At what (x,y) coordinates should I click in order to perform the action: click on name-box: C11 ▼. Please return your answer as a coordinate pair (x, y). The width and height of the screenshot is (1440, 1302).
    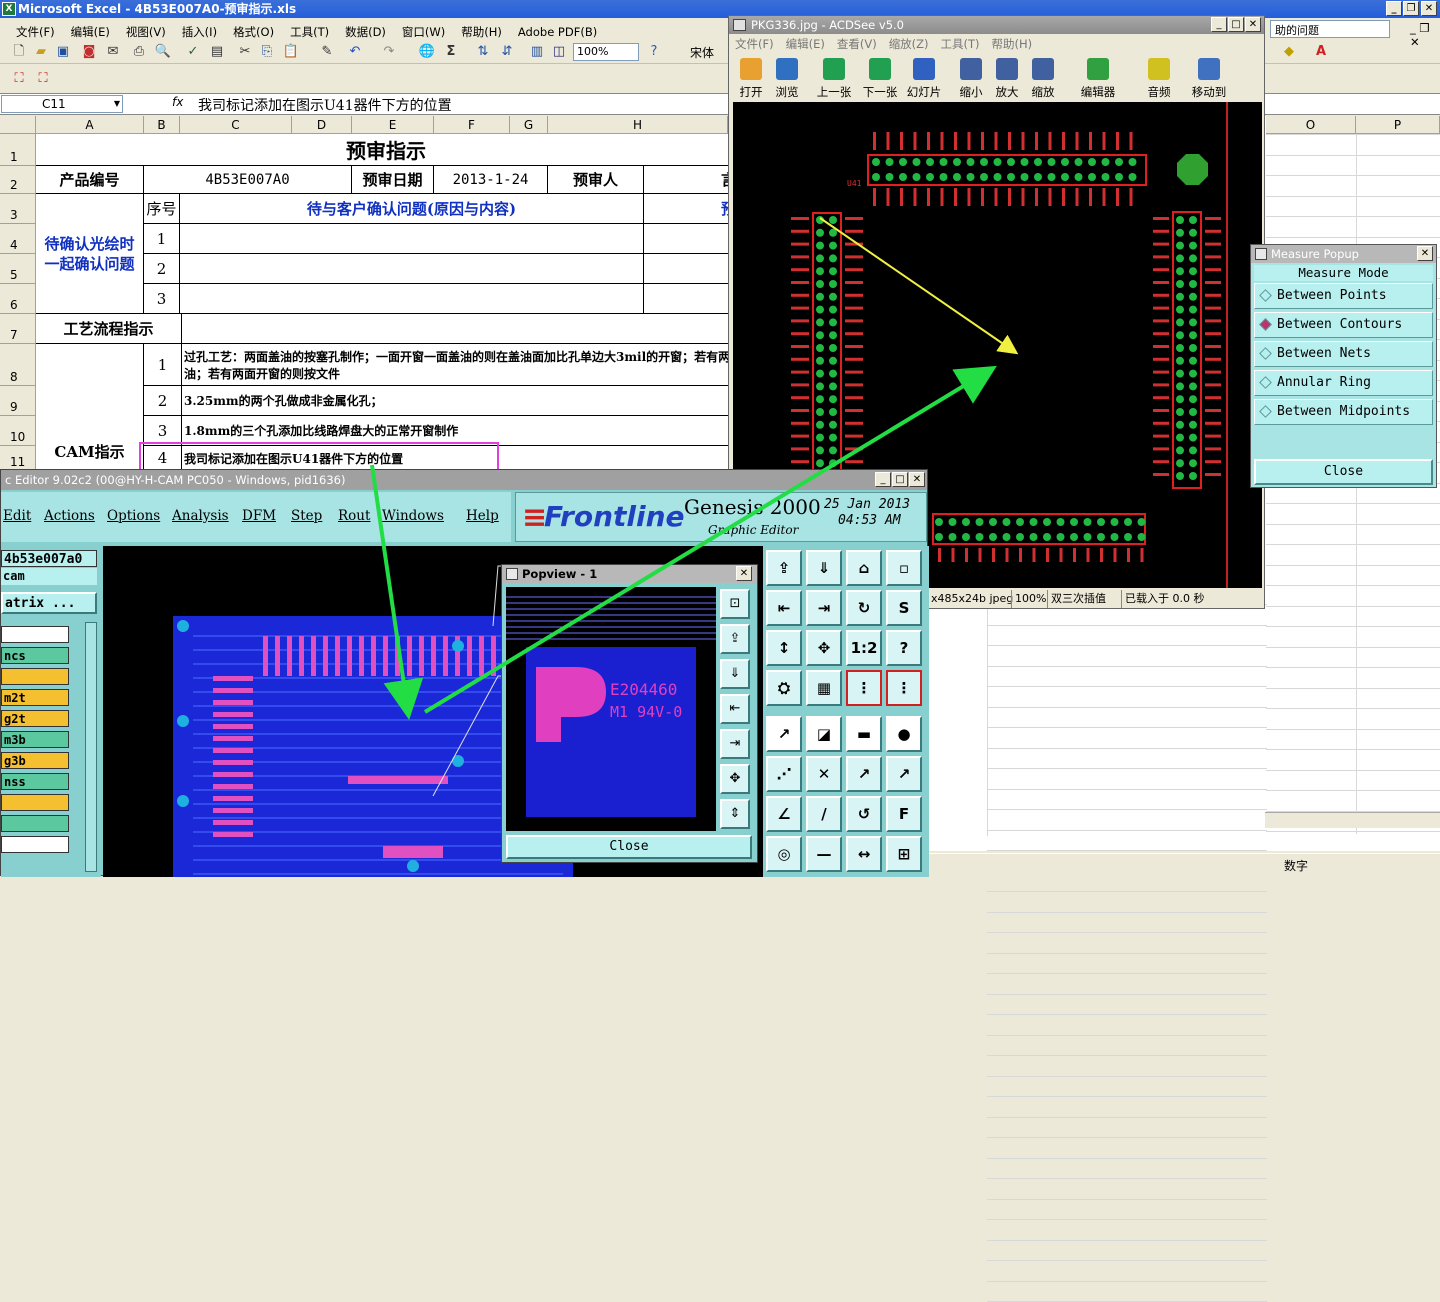
    Looking at the image, I should click on (62, 104).